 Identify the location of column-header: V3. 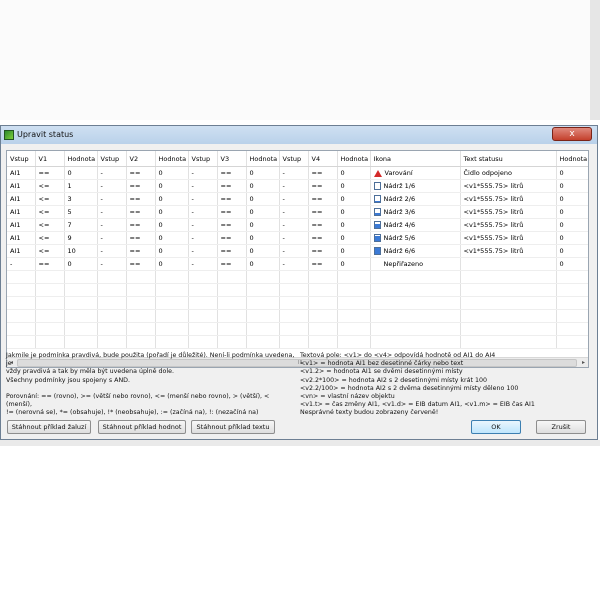
(232, 159).